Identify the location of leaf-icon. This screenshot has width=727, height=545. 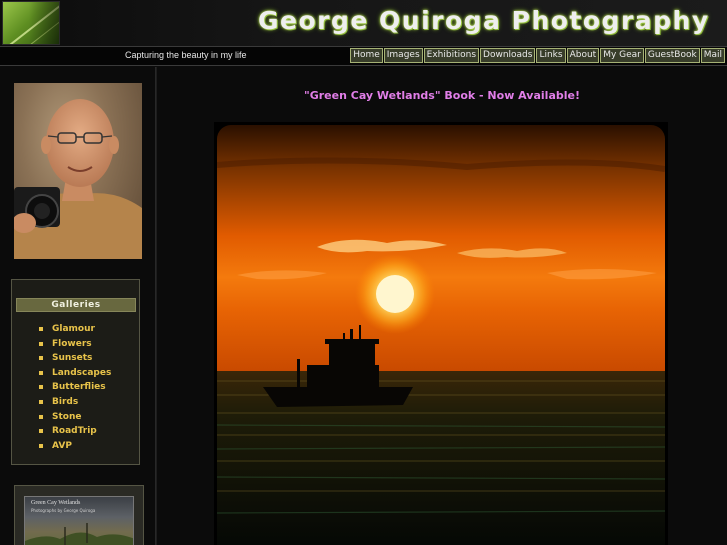
(31, 23).